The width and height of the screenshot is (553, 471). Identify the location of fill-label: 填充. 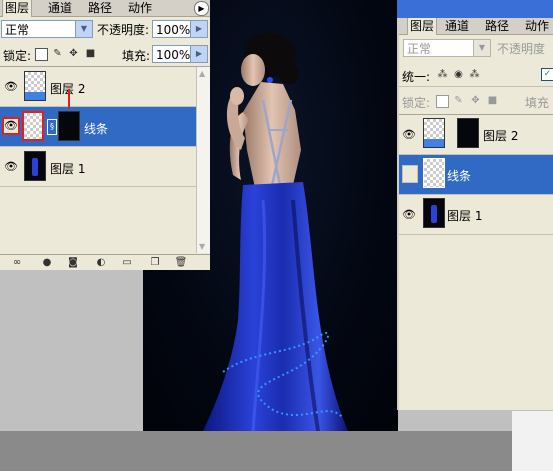
(537, 103).